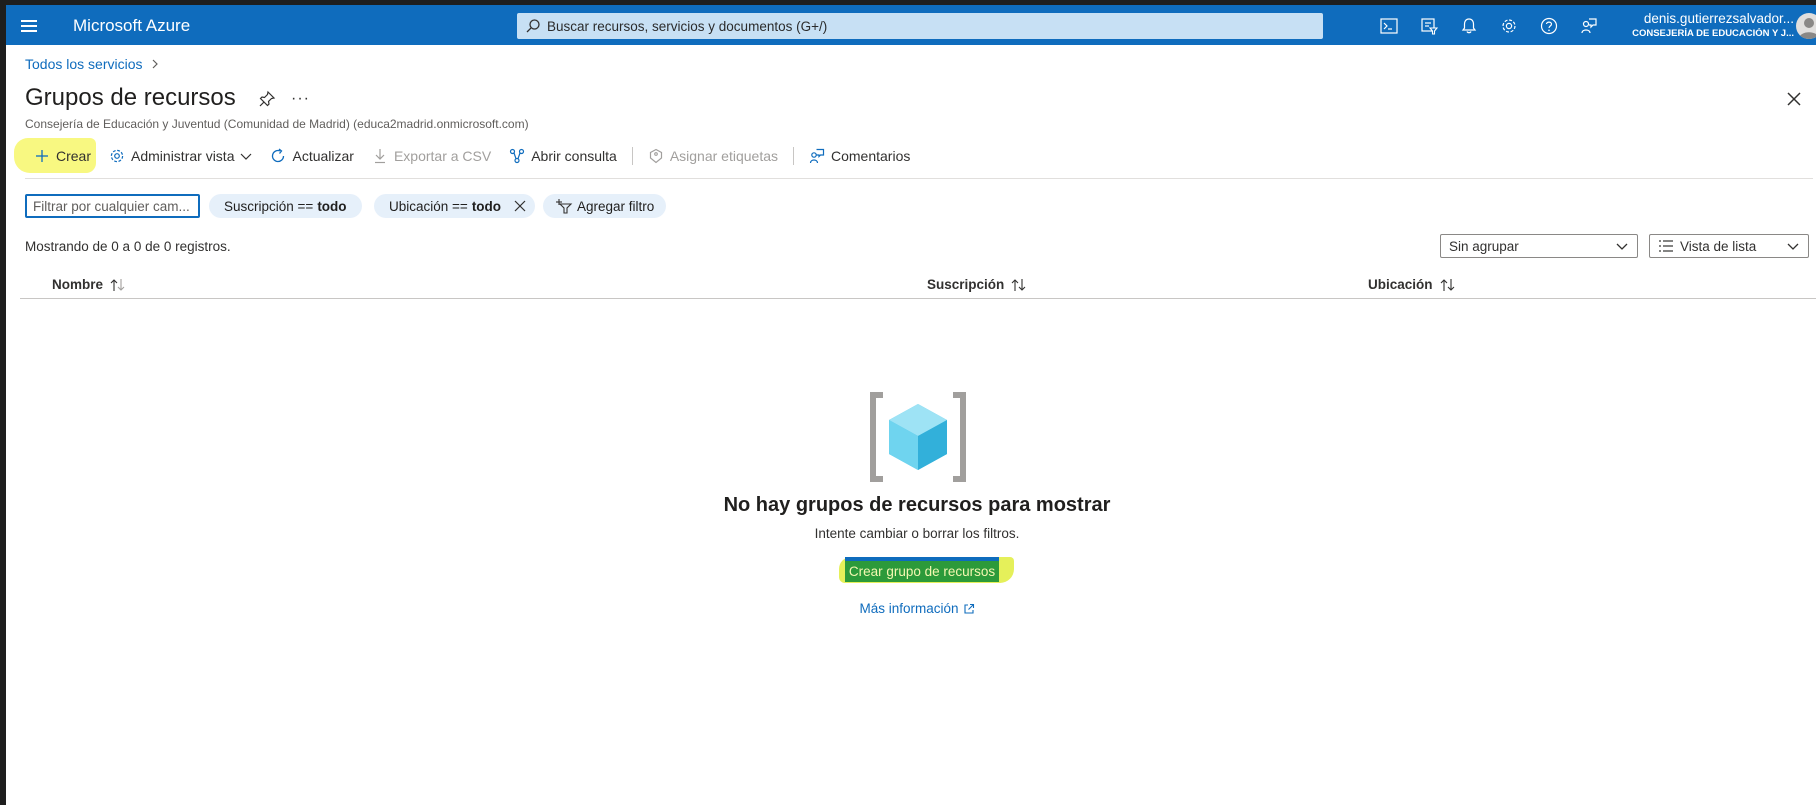  I want to click on subscription-filter-value: todo, so click(332, 206).